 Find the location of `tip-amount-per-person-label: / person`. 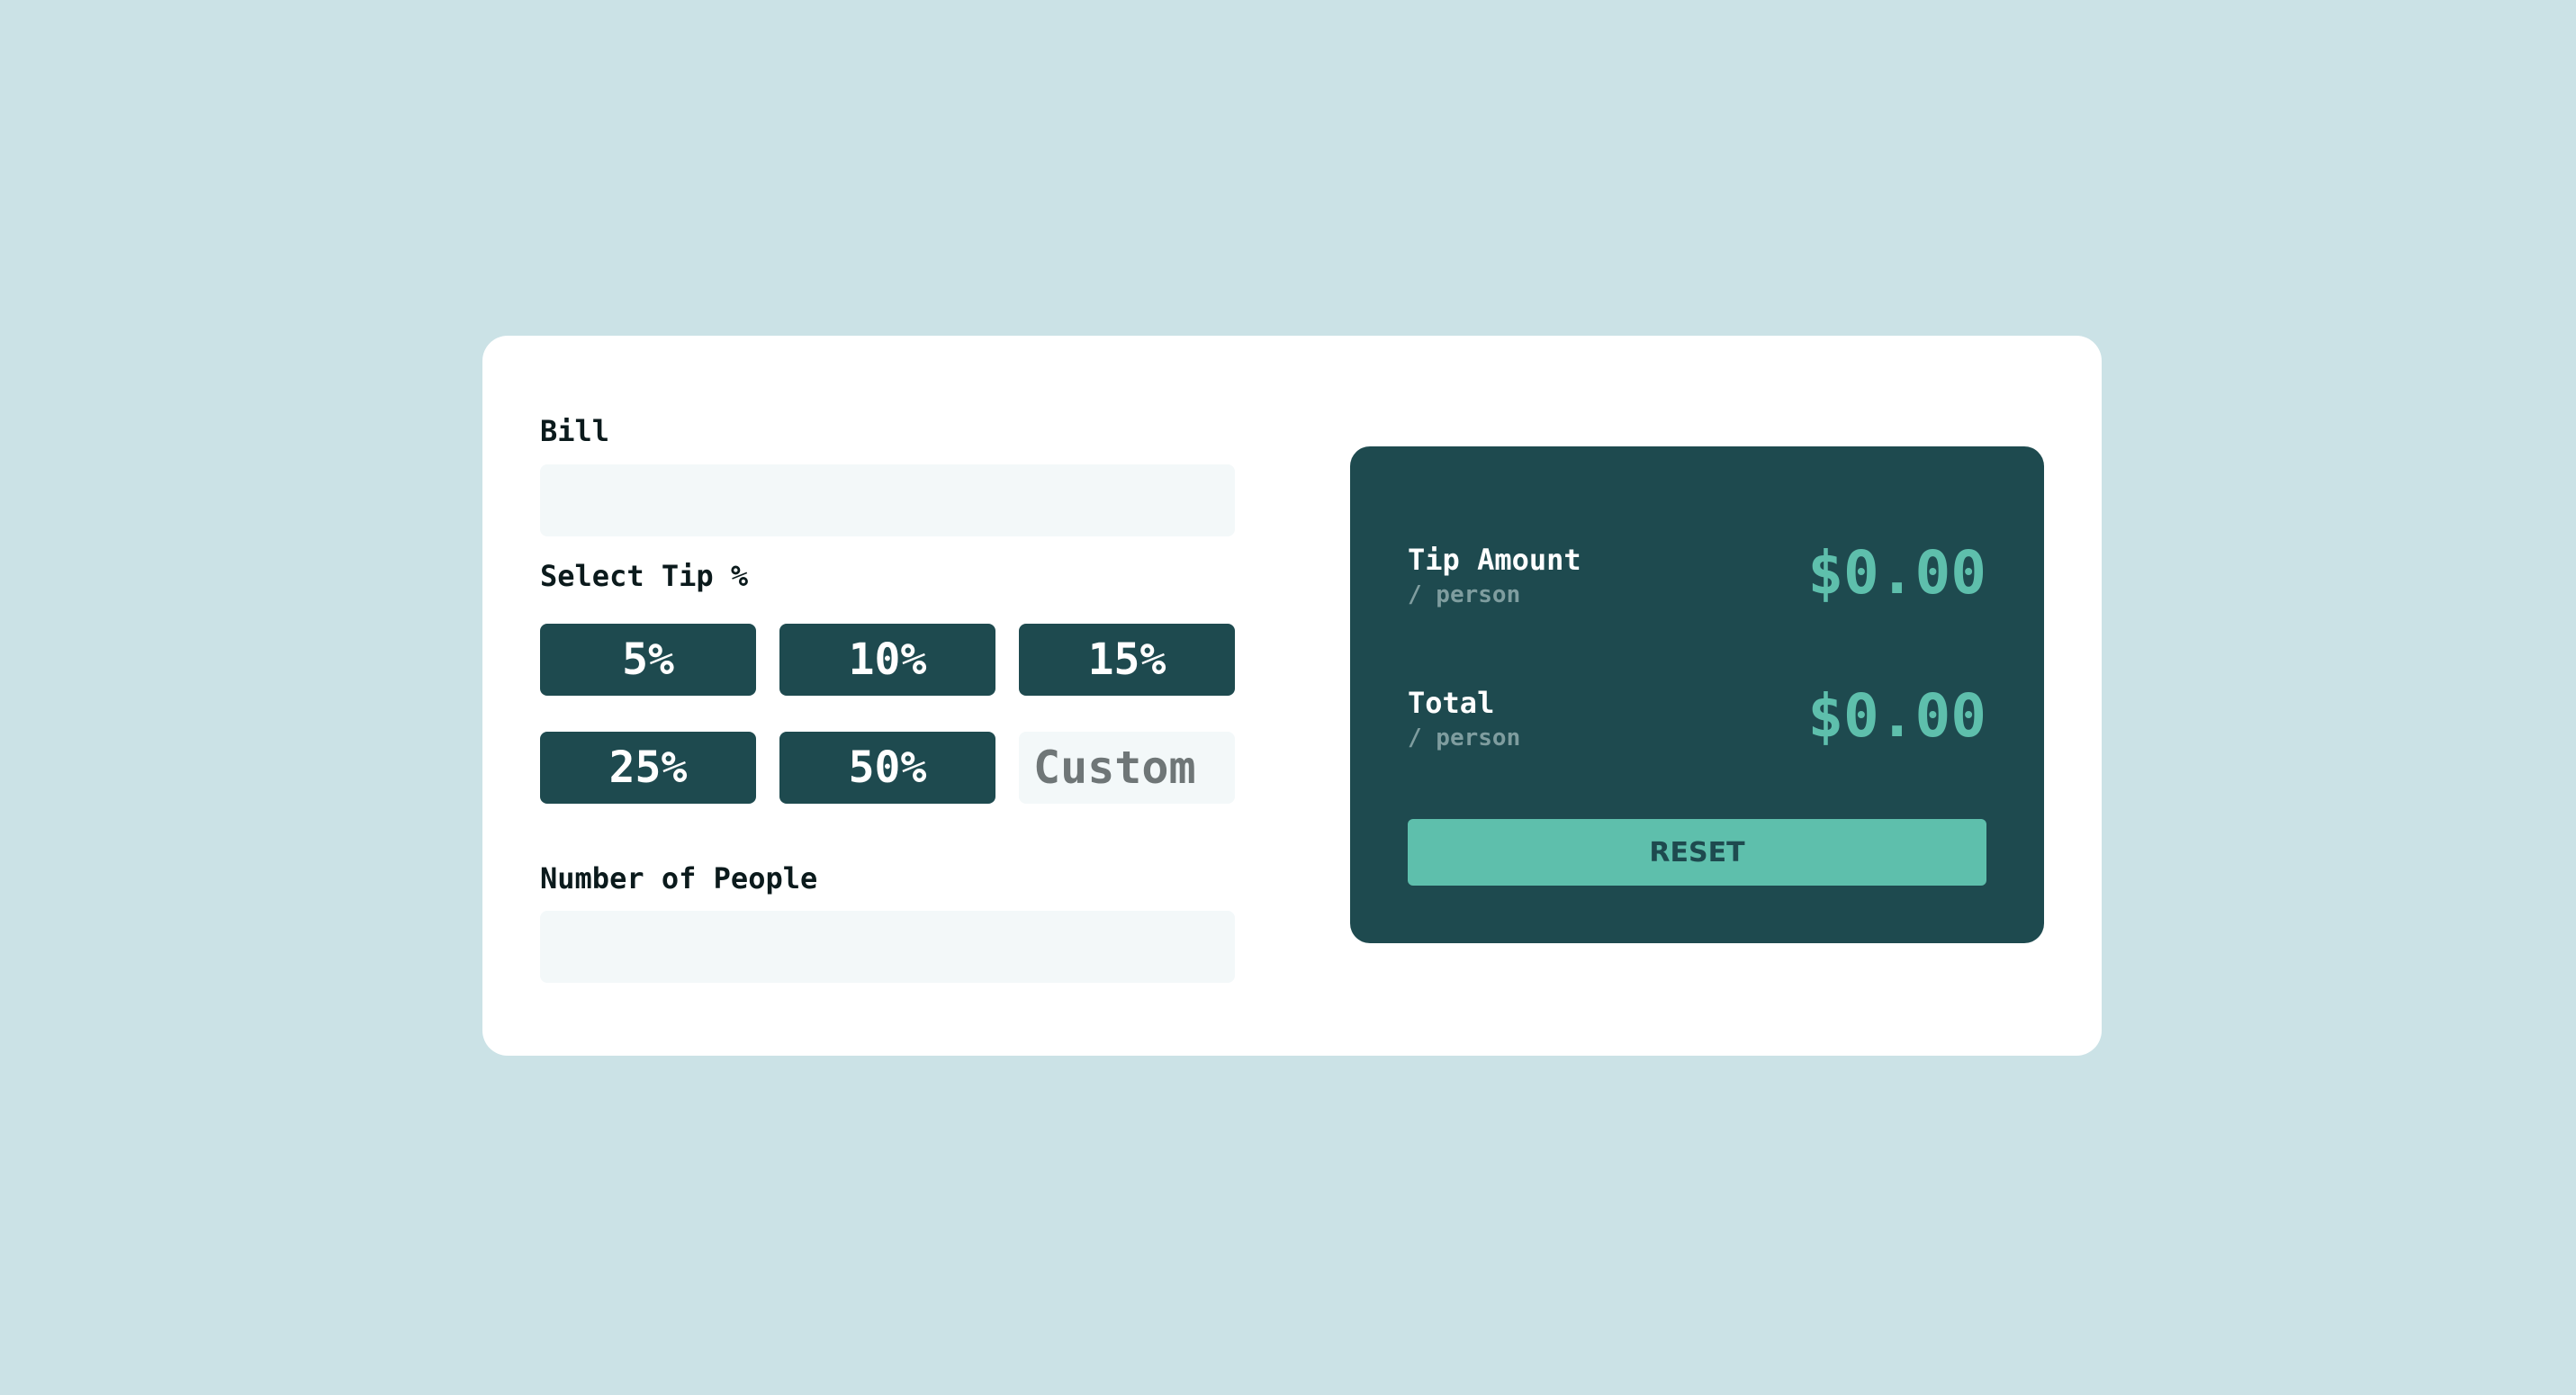

tip-amount-per-person-label: / person is located at coordinates (1464, 594).